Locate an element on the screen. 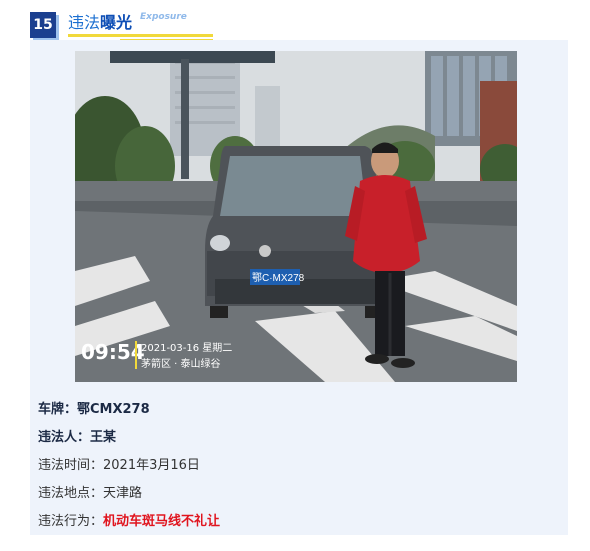 This screenshot has height=551, width=590. section-title: 违法曝光 is located at coordinates (100, 23).